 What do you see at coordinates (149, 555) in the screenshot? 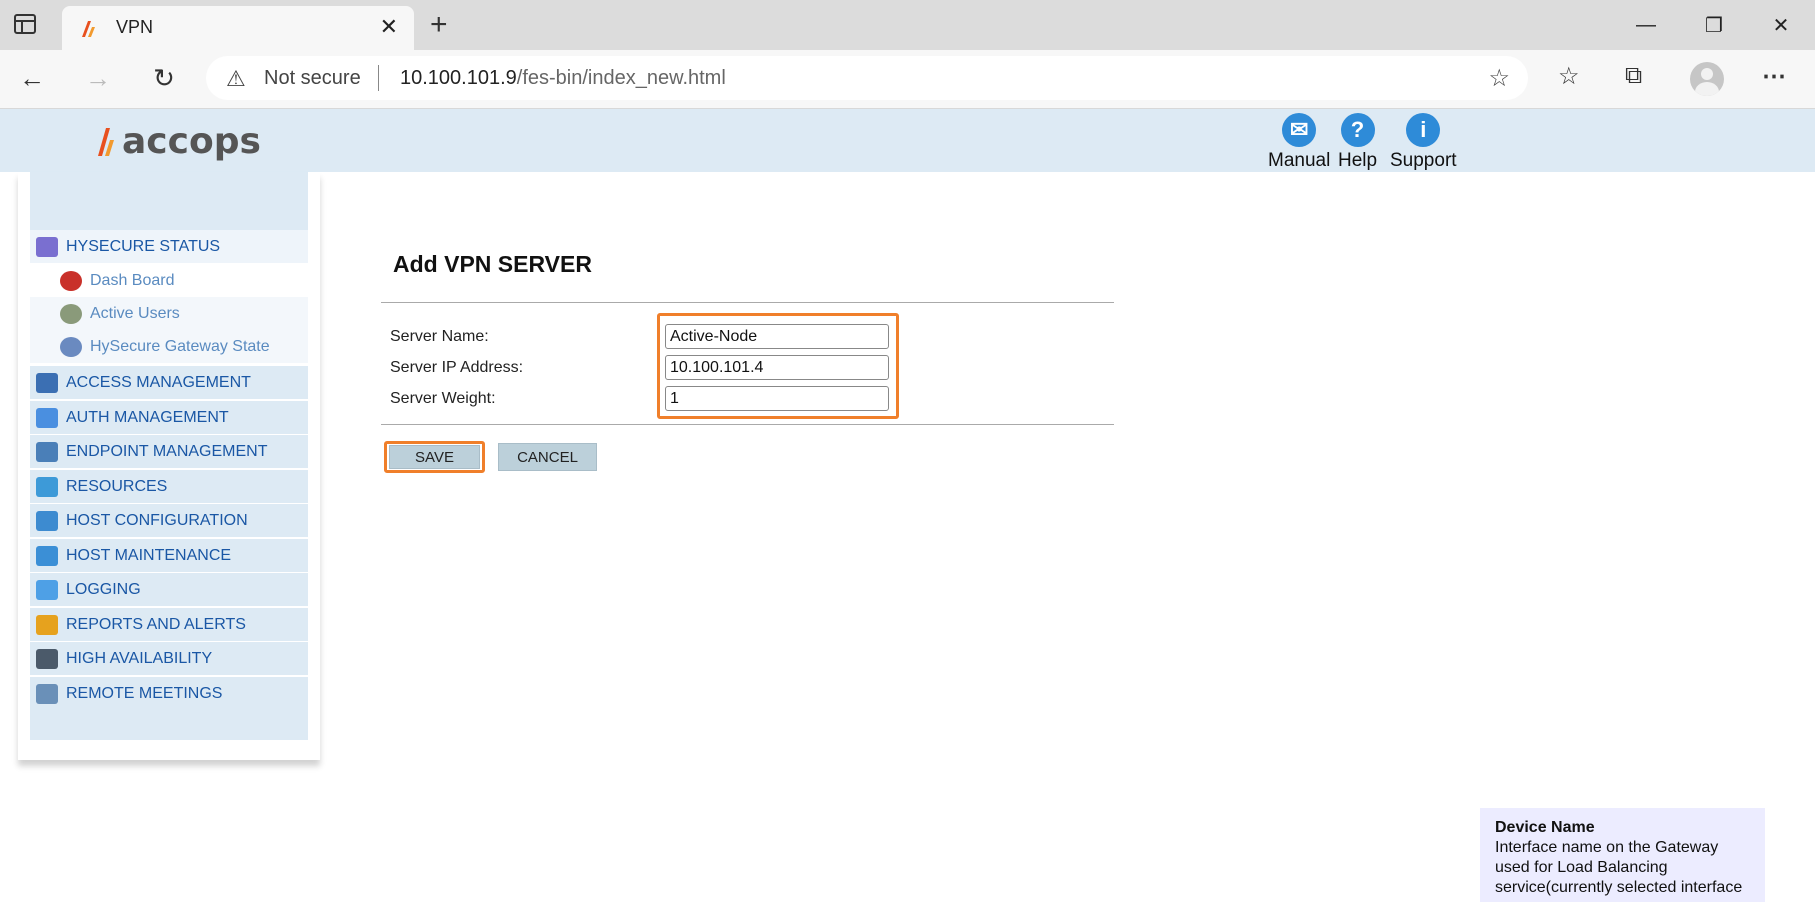
I see `menu-section-label: HOST MAINTENANCE` at bounding box center [149, 555].